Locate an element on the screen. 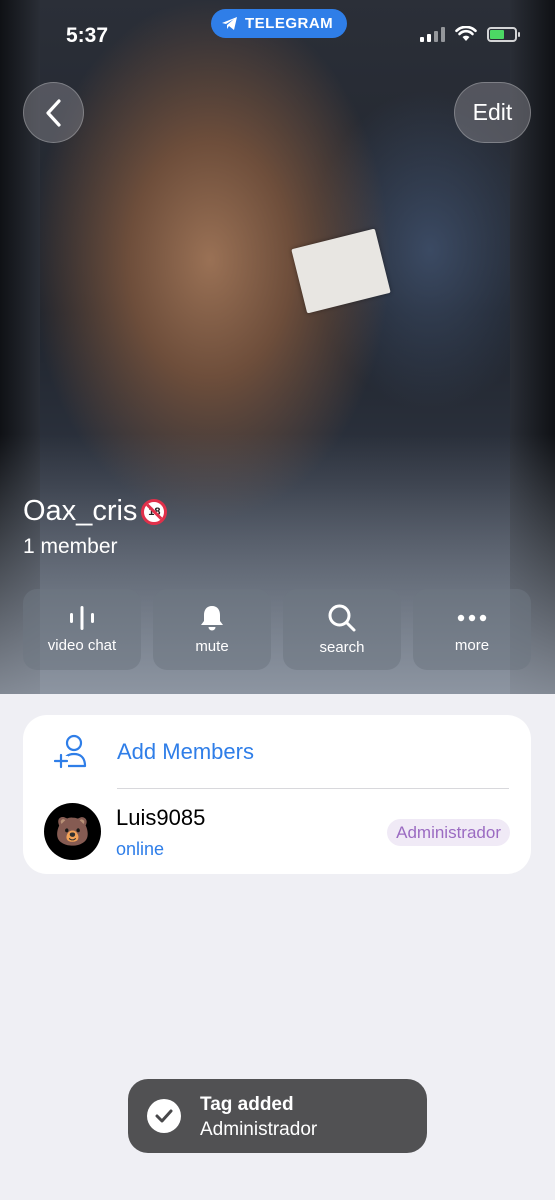 The image size is (555, 1200). return-app-label: TELEGRAM is located at coordinates (289, 23).